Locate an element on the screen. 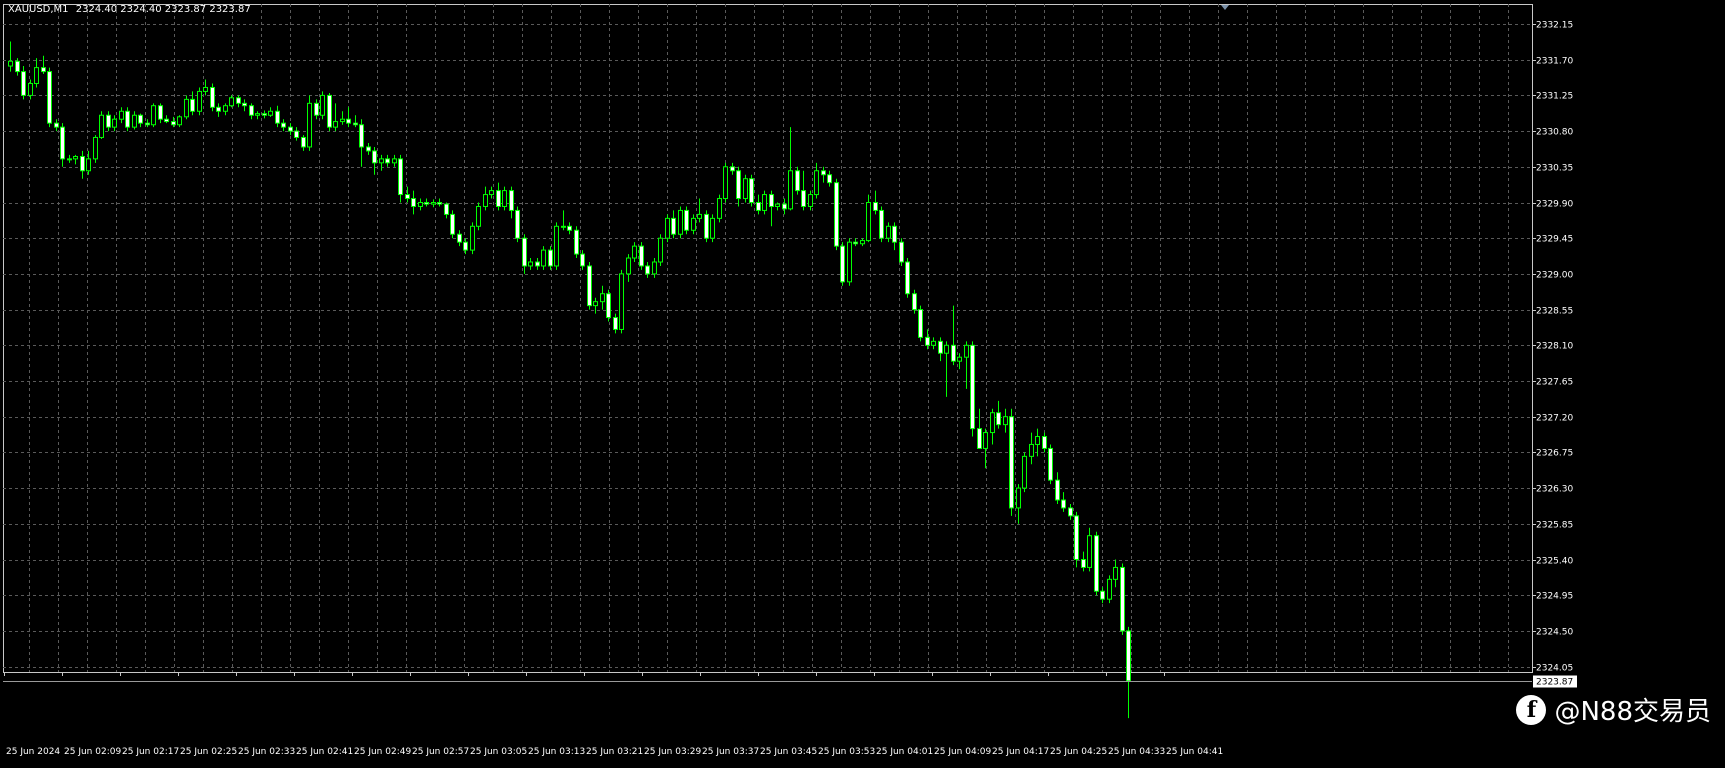 The height and width of the screenshot is (768, 1725). y-tick-label: 2329.90 is located at coordinates (1554, 205).